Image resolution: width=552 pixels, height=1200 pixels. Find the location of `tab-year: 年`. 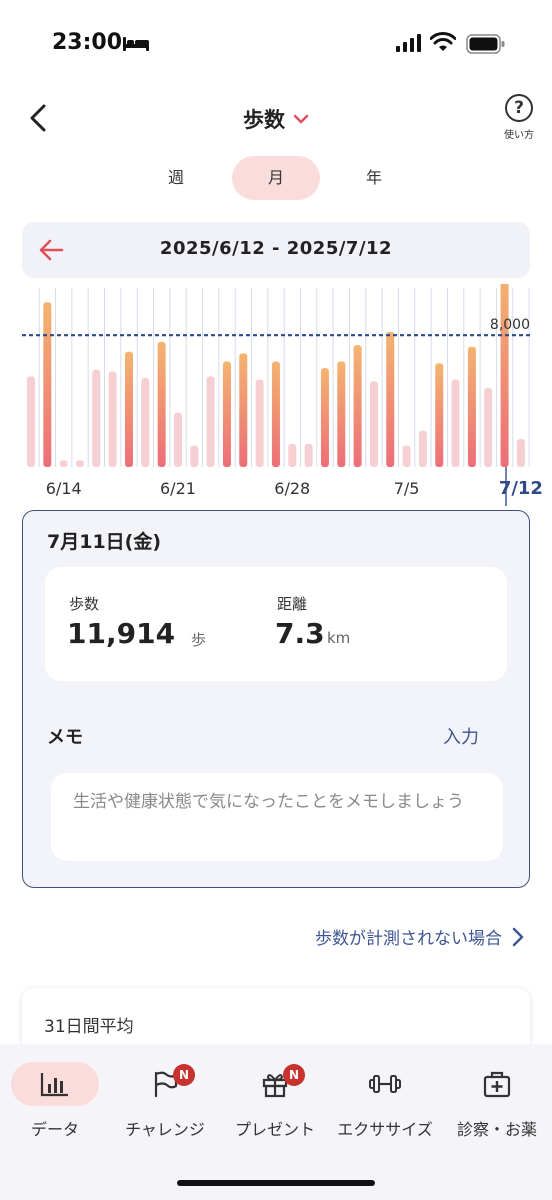

tab-year: 年 is located at coordinates (374, 178).